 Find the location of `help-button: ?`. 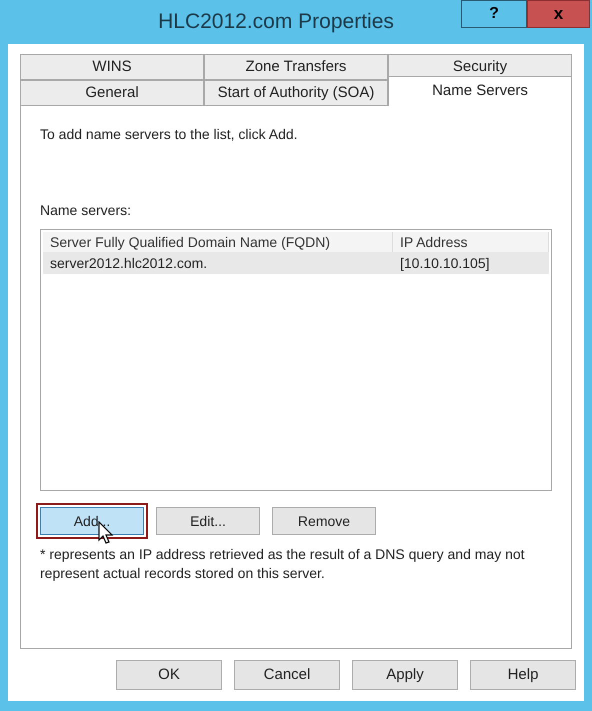

help-button: ? is located at coordinates (494, 14).